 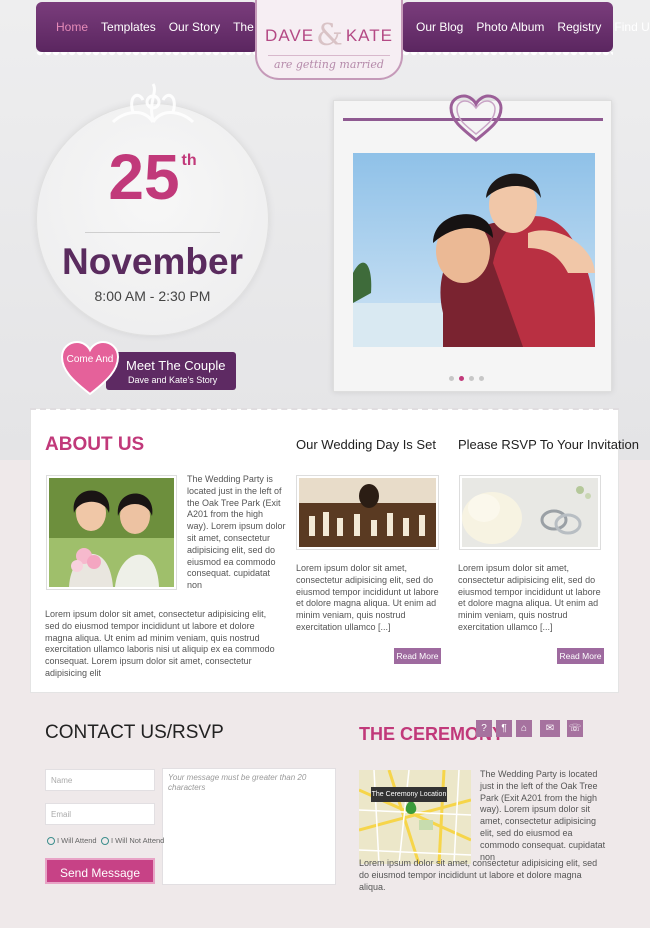 What do you see at coordinates (510, 27) in the screenshot?
I see `nav-photo-album: Photo Album` at bounding box center [510, 27].